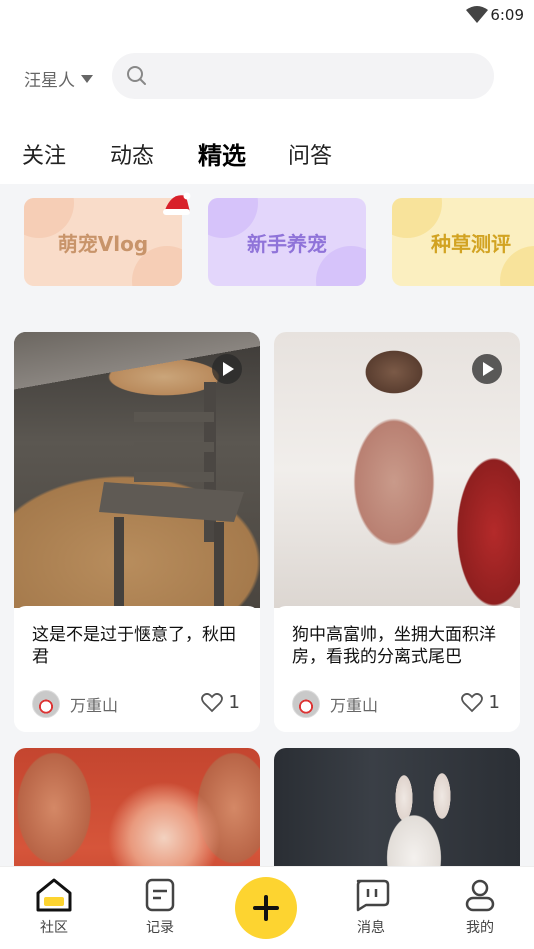 This screenshot has width=534, height=949. I want to click on home-icon, so click(54, 895).